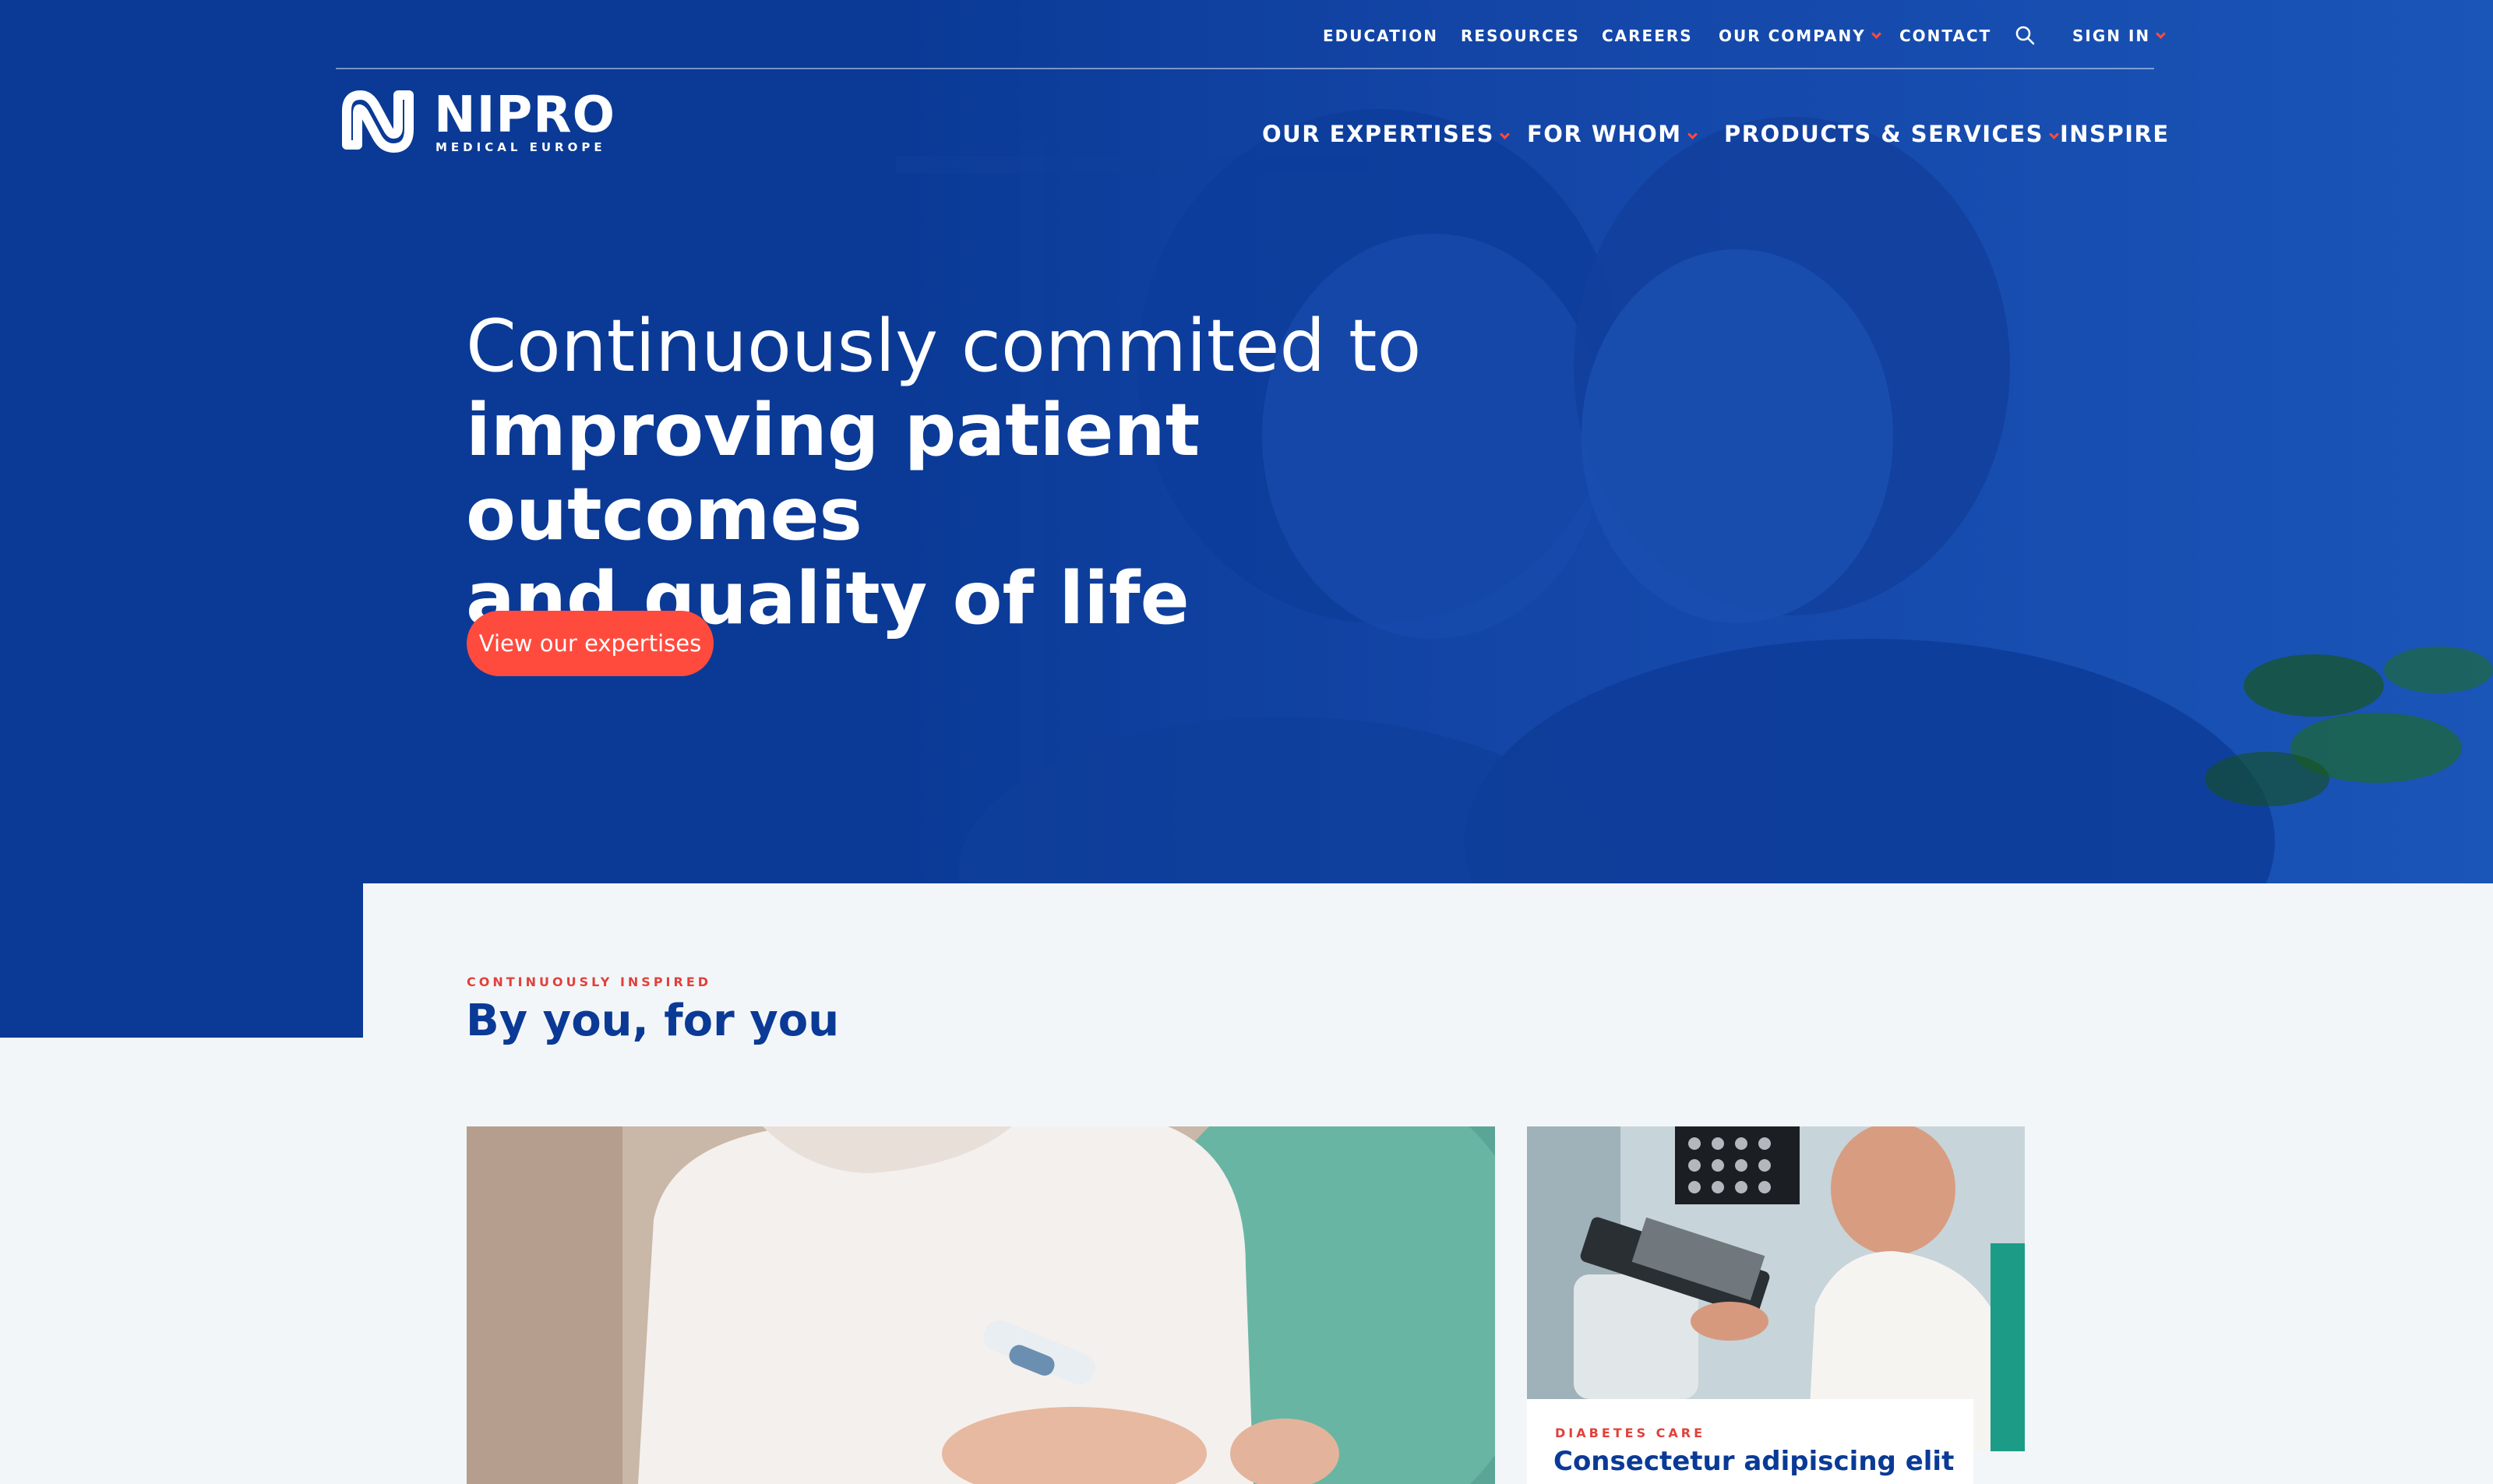 The width and height of the screenshot is (2493, 1484). I want to click on logo-wordmark: NIPRO, so click(524, 115).